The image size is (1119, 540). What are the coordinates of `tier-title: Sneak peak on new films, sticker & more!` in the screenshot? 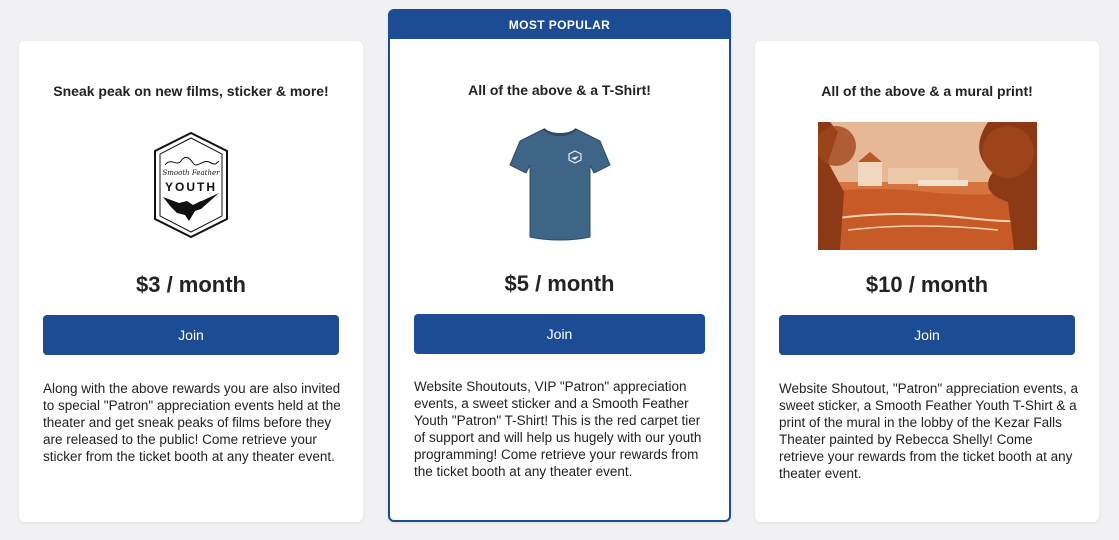 It's located at (191, 91).